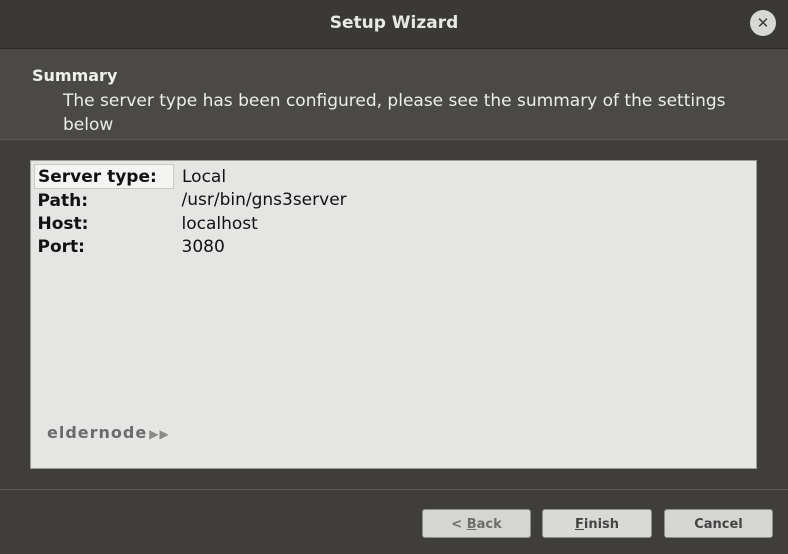 Image resolution: width=788 pixels, height=554 pixels. I want to click on summary-row-path: Path: /usr/bin/gns3server, so click(192, 201).